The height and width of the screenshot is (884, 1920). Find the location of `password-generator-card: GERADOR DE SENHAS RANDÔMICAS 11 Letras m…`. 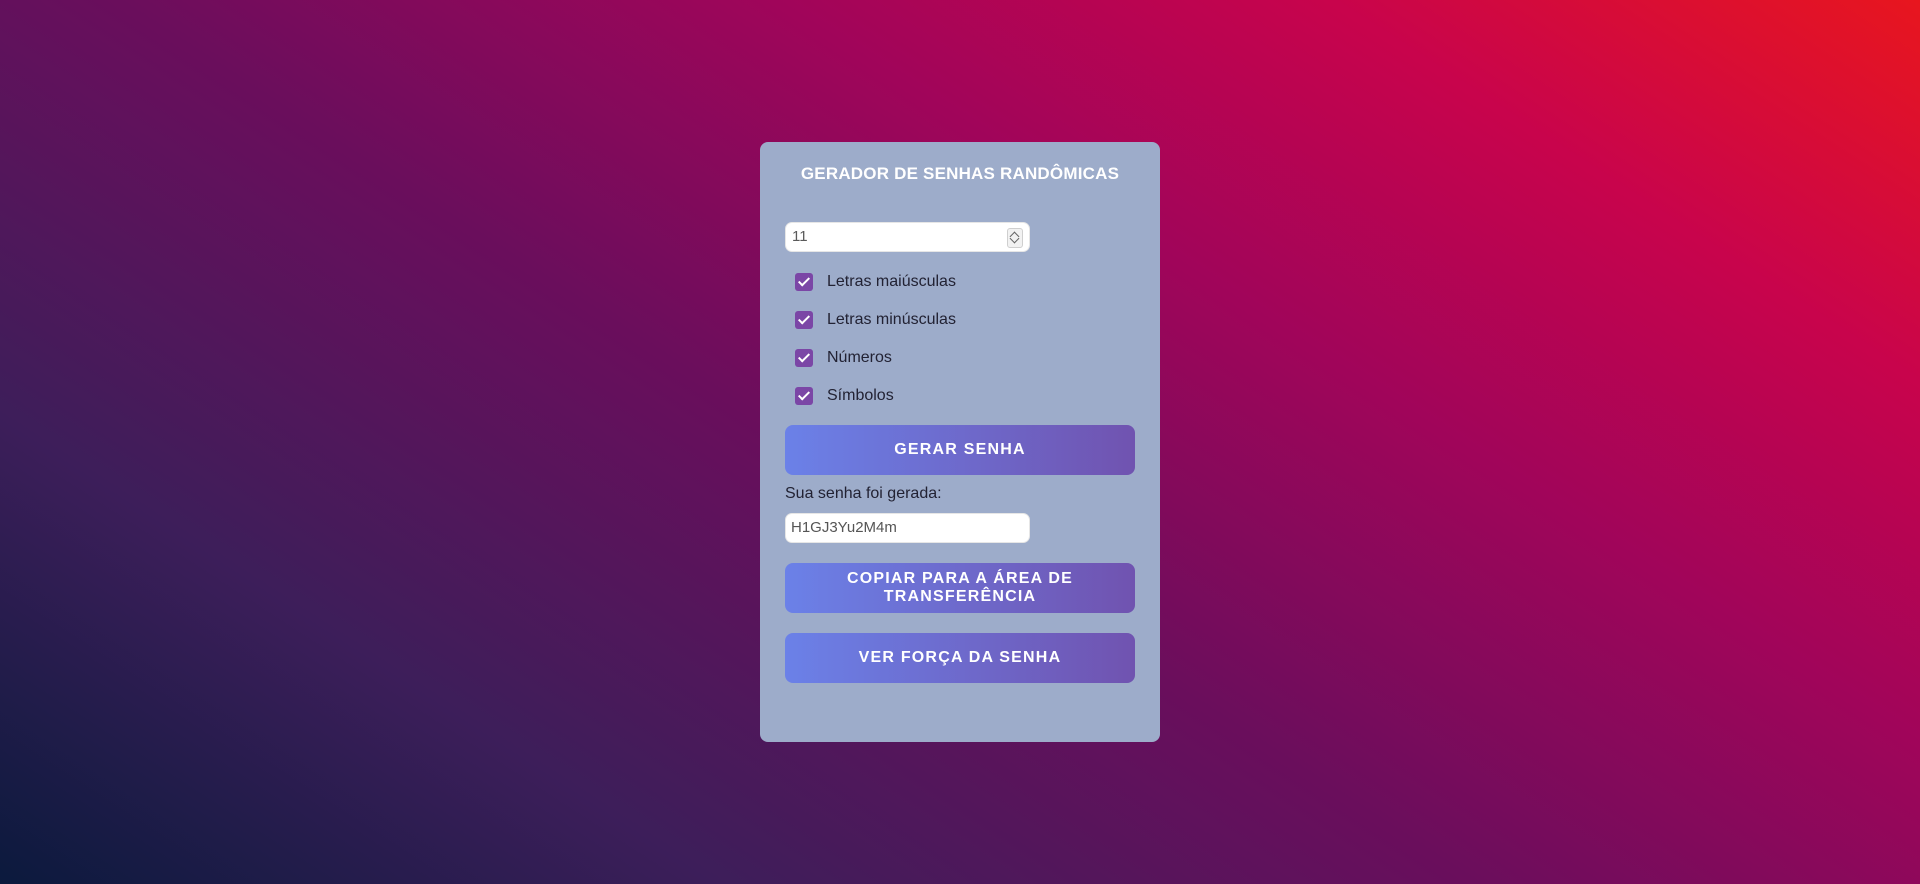

password-generator-card: GERADOR DE SENHAS RANDÔMICAS 11 Letras m… is located at coordinates (960, 442).